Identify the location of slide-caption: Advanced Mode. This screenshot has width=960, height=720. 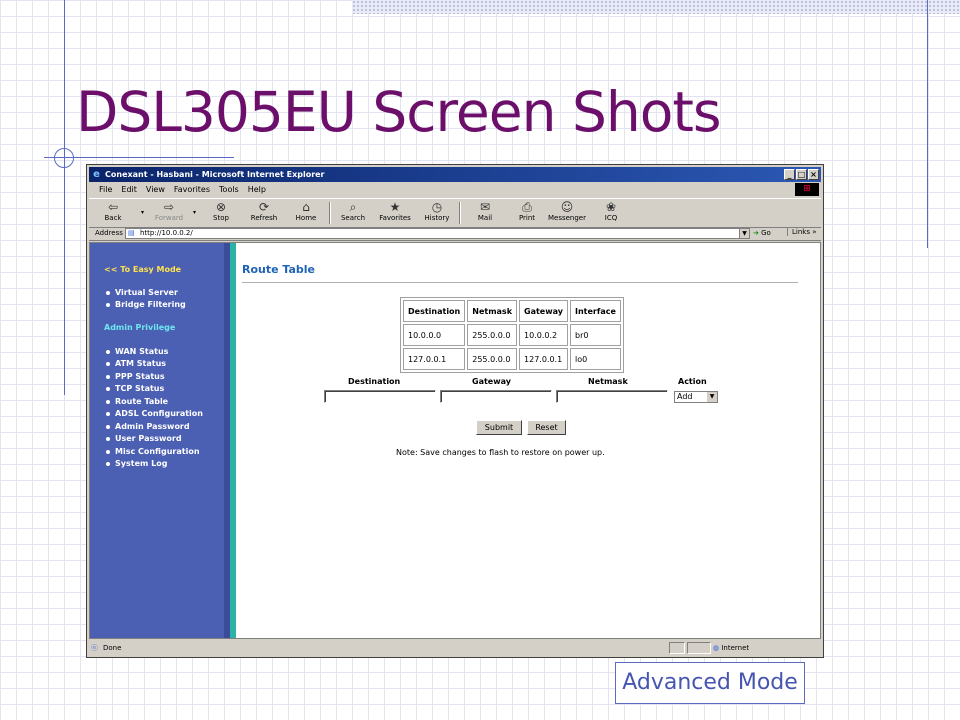
(710, 683).